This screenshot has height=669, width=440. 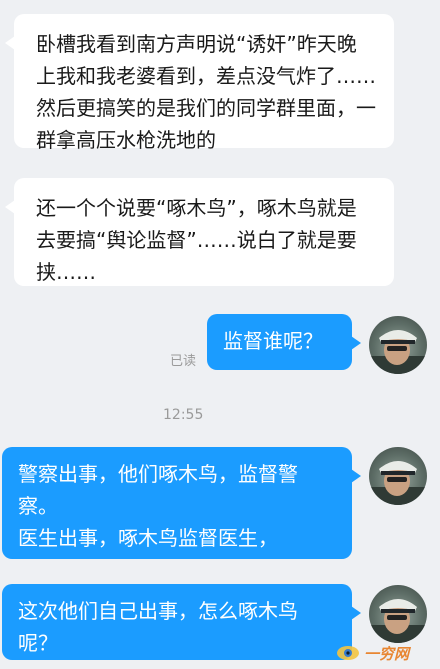 What do you see at coordinates (183, 361) in the screenshot?
I see `read-status: 已读` at bounding box center [183, 361].